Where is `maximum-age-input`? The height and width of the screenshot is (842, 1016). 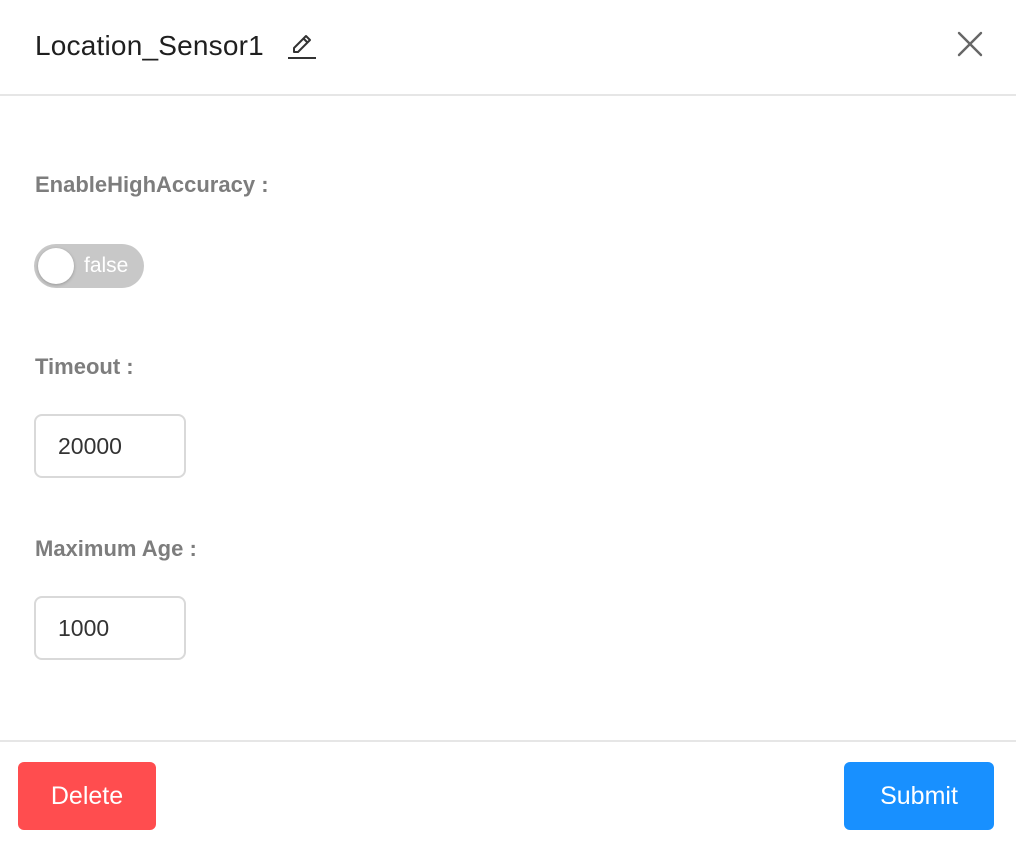
maximum-age-input is located at coordinates (110, 628).